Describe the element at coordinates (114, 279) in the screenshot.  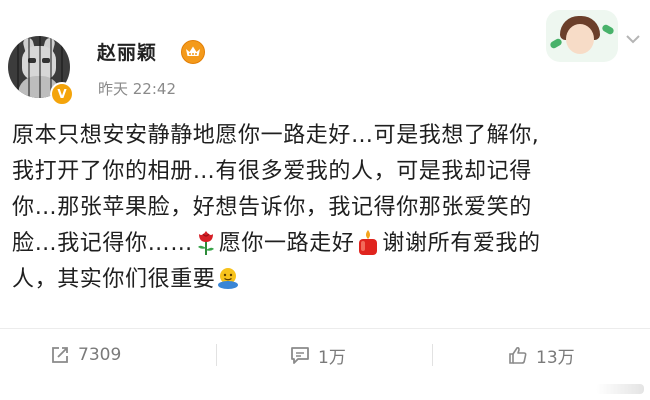
I see `post-line-5-text: 人，其实你们很重要` at that location.